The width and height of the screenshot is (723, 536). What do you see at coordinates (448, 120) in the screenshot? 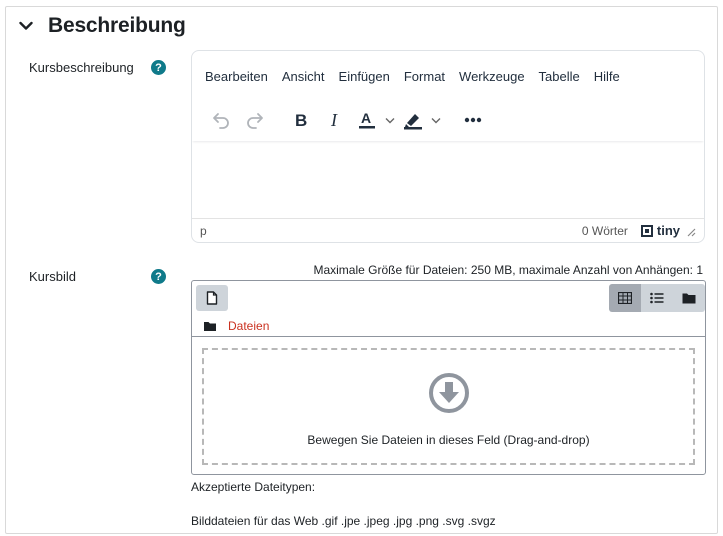
I see `editor-toolbar: B I A` at bounding box center [448, 120].